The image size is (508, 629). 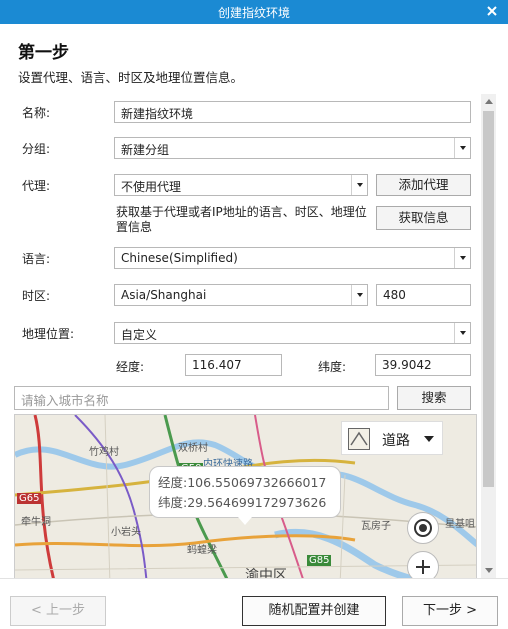 What do you see at coordinates (179, 258) in the screenshot?
I see `language-select-value: Chinese(Simplified)` at bounding box center [179, 258].